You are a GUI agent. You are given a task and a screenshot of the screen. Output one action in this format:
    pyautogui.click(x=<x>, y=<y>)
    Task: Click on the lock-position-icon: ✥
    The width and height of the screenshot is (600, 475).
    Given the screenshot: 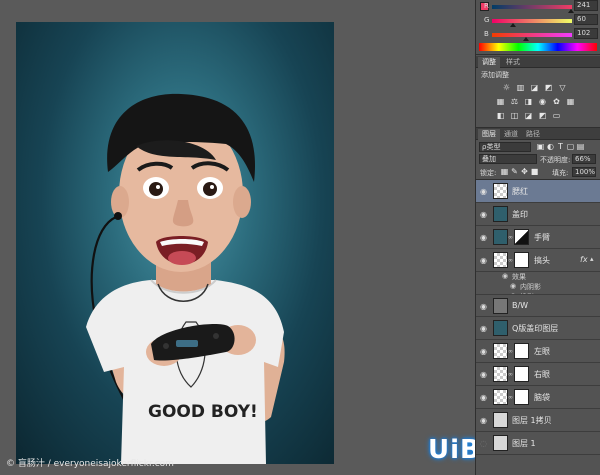 What is the action you would take?
    pyautogui.click(x=524, y=171)
    